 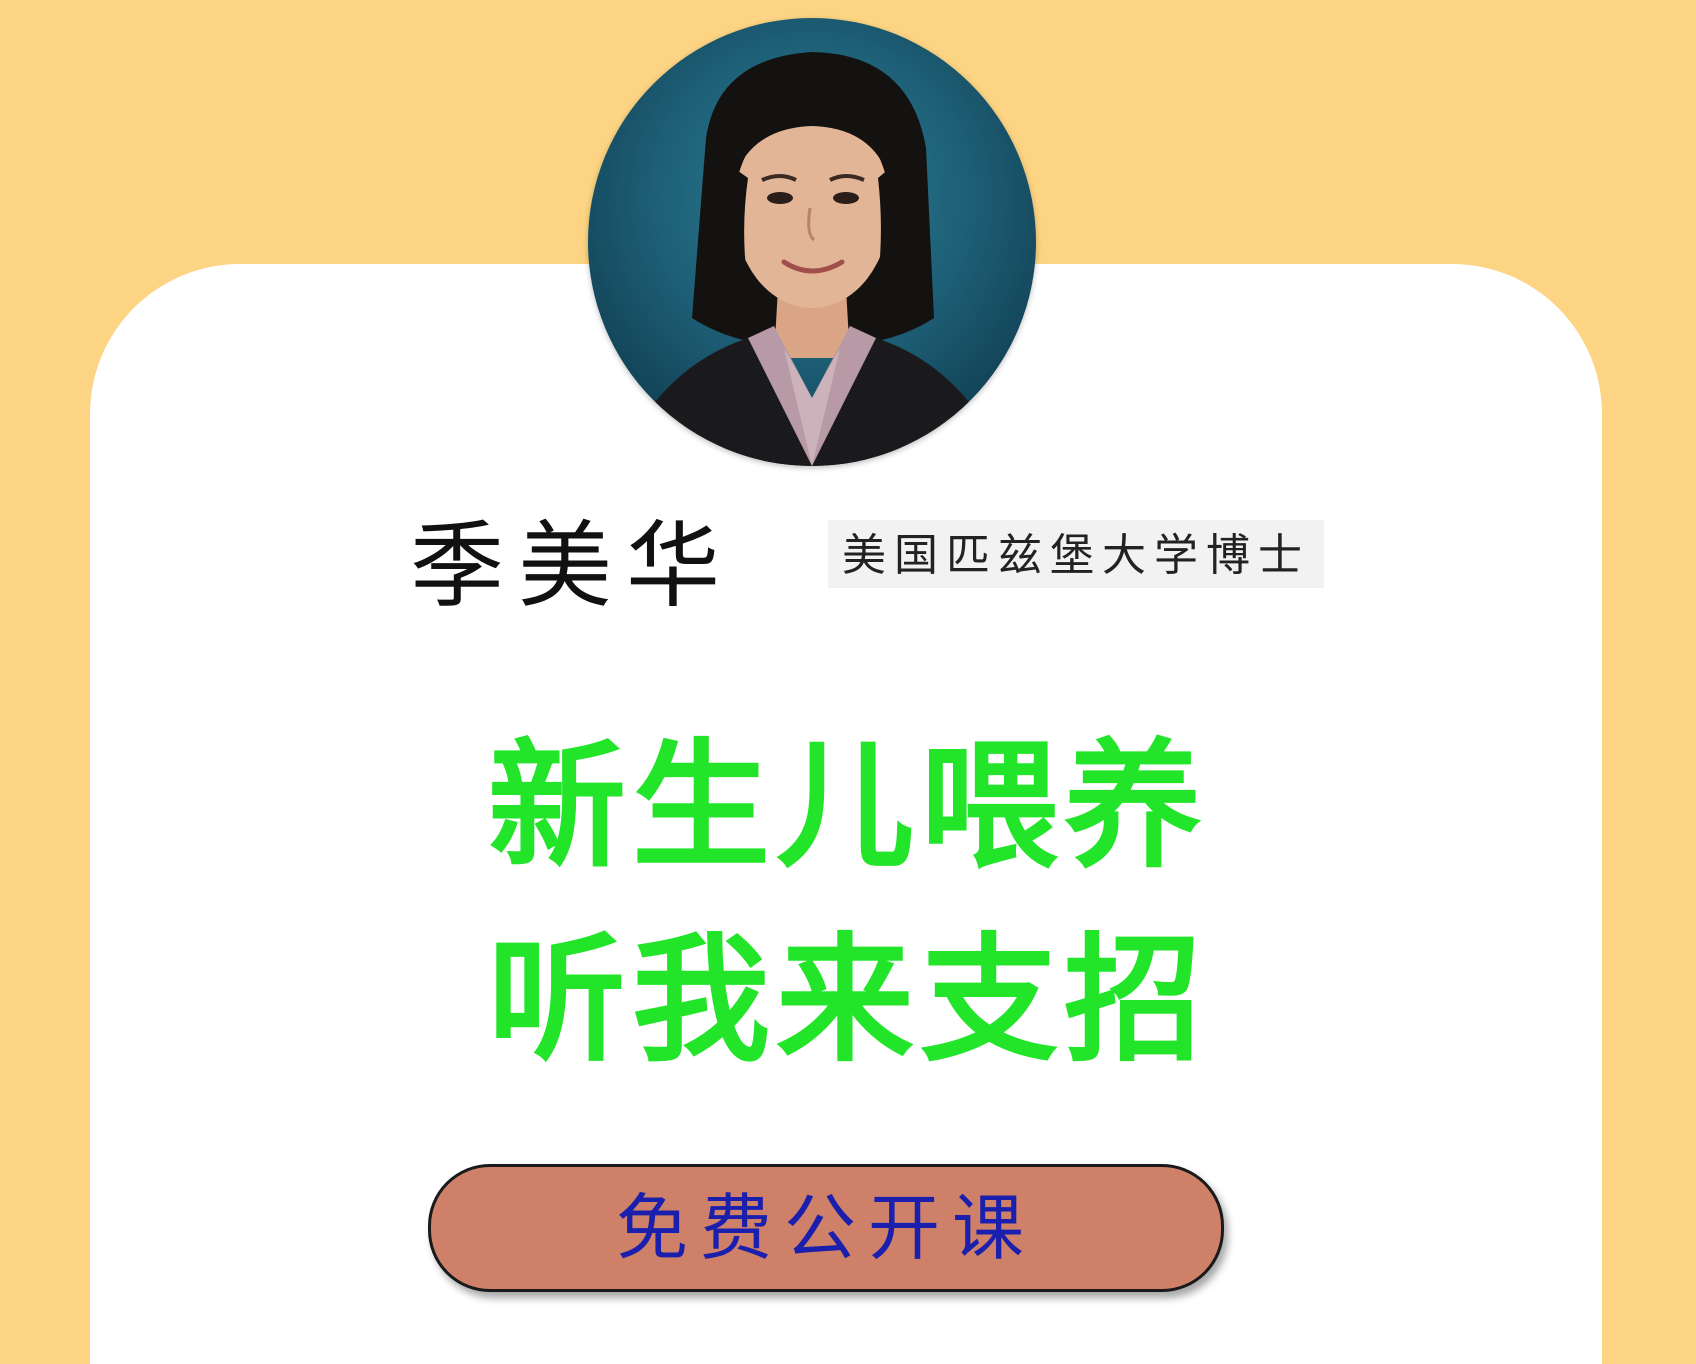 I want to click on teacher-name: 季美华, so click(x=572, y=566).